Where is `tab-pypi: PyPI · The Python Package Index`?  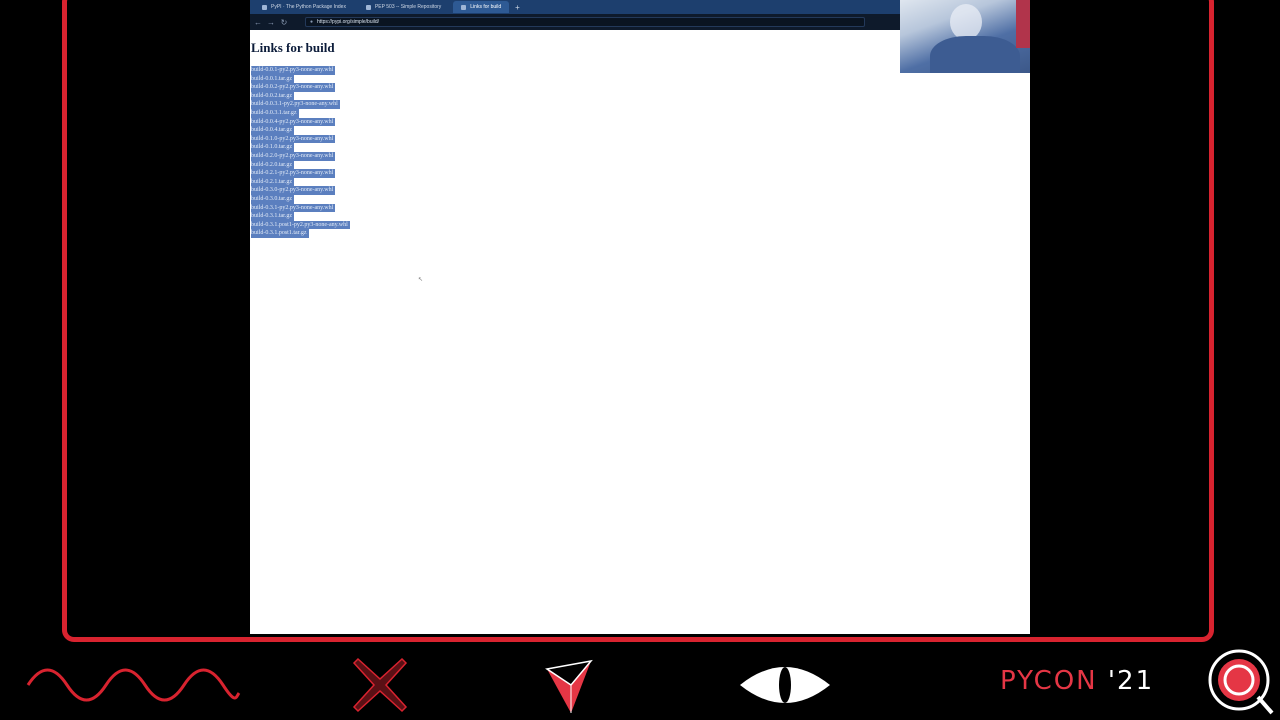
tab-pypi: PyPI · The Python Package Index is located at coordinates (304, 7).